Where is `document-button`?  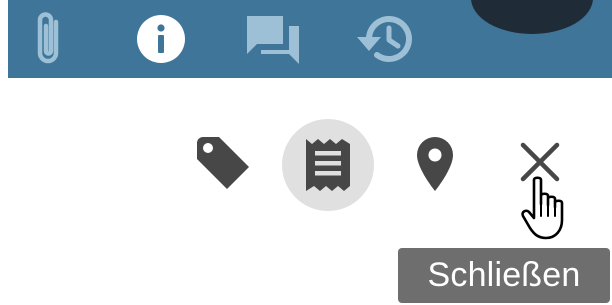 document-button is located at coordinates (328, 165).